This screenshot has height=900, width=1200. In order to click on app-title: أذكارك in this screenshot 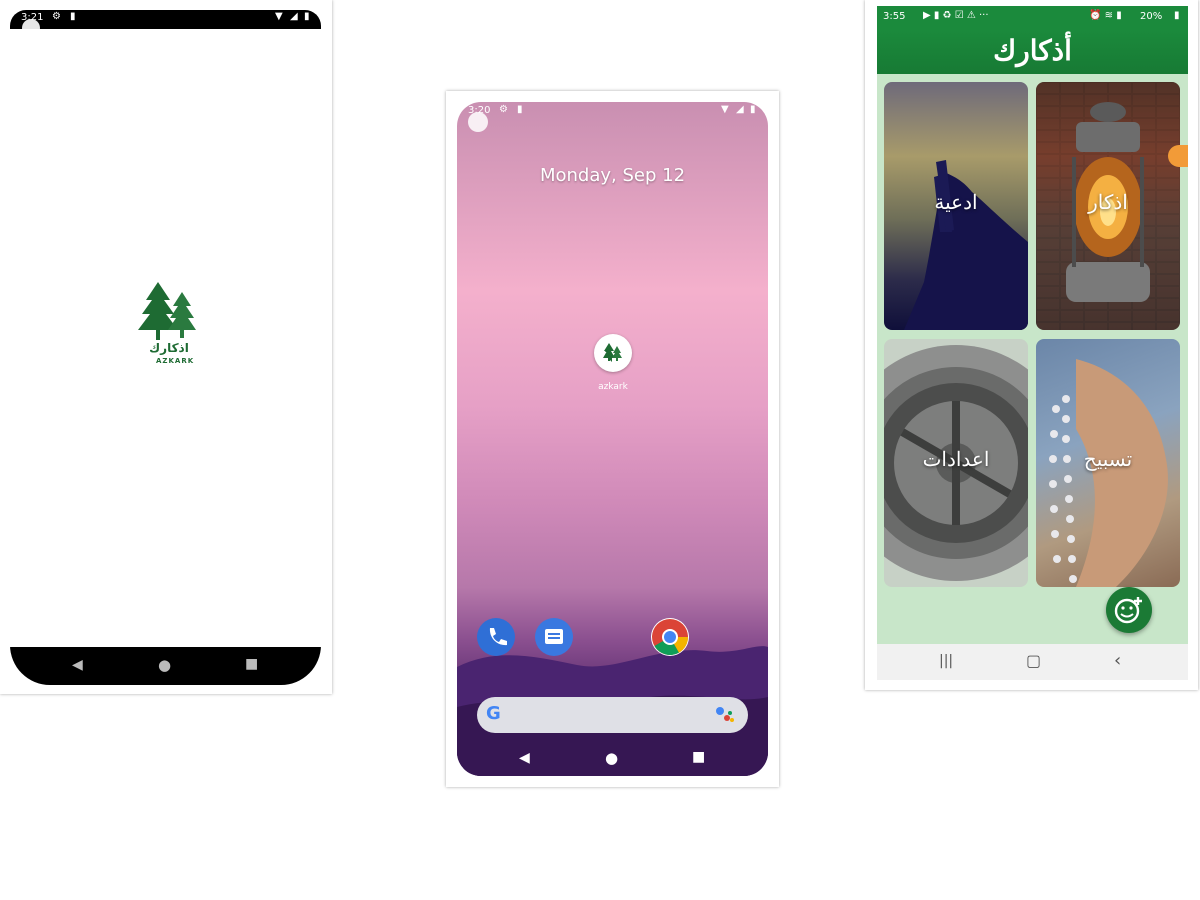, I will do `click(1032, 50)`.